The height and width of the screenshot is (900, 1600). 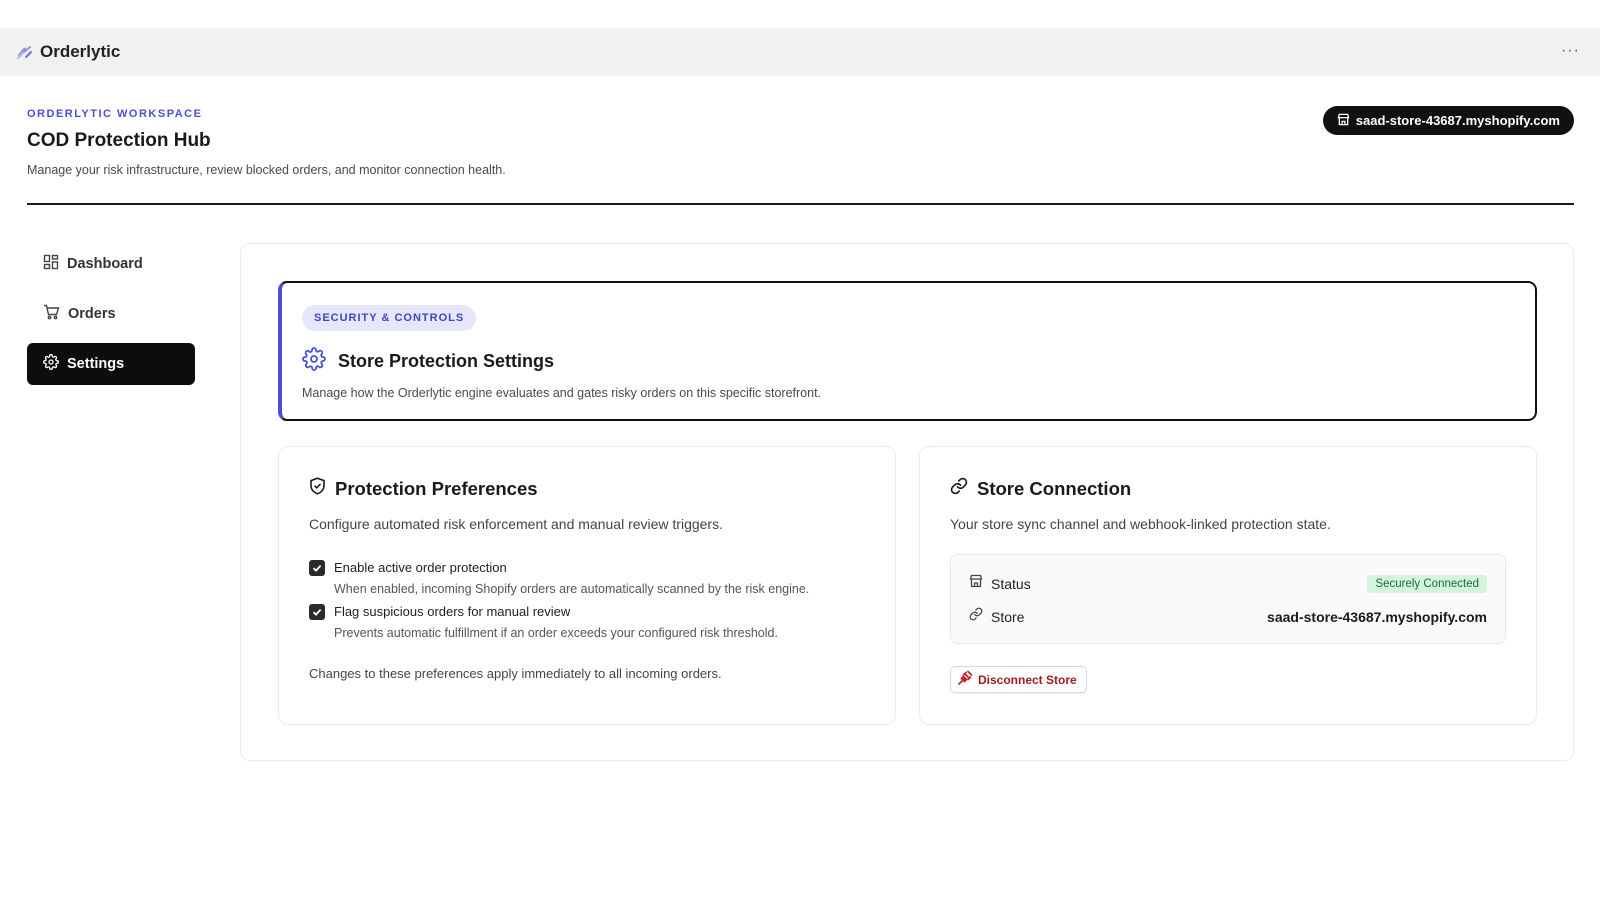 I want to click on sidebar-nav: Dashboard Orders Settings, so click(x=111, y=318).